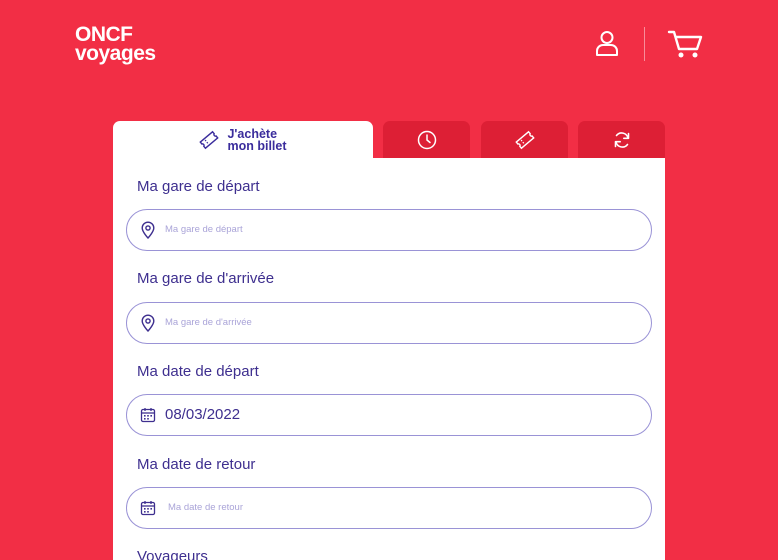 Image resolution: width=778 pixels, height=560 pixels. What do you see at coordinates (172, 554) in the screenshot?
I see `travelers-label: Voyageurs` at bounding box center [172, 554].